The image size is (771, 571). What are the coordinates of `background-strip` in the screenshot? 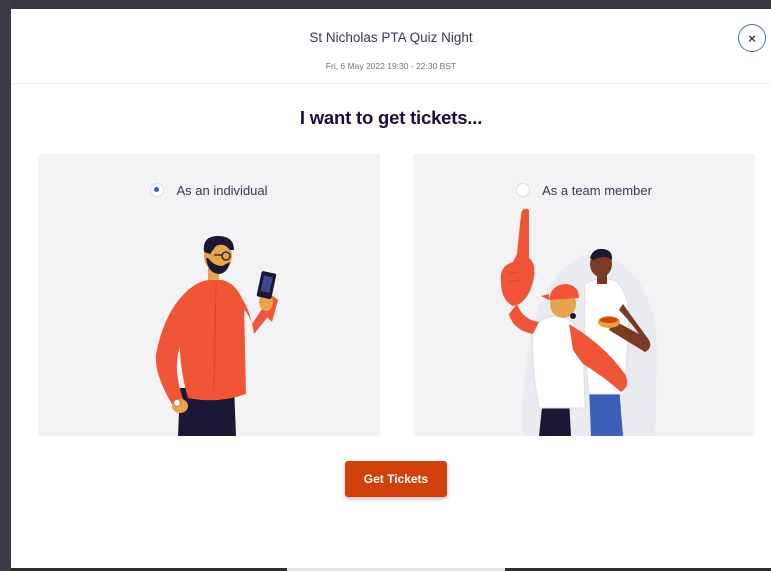 It's located at (5, 285).